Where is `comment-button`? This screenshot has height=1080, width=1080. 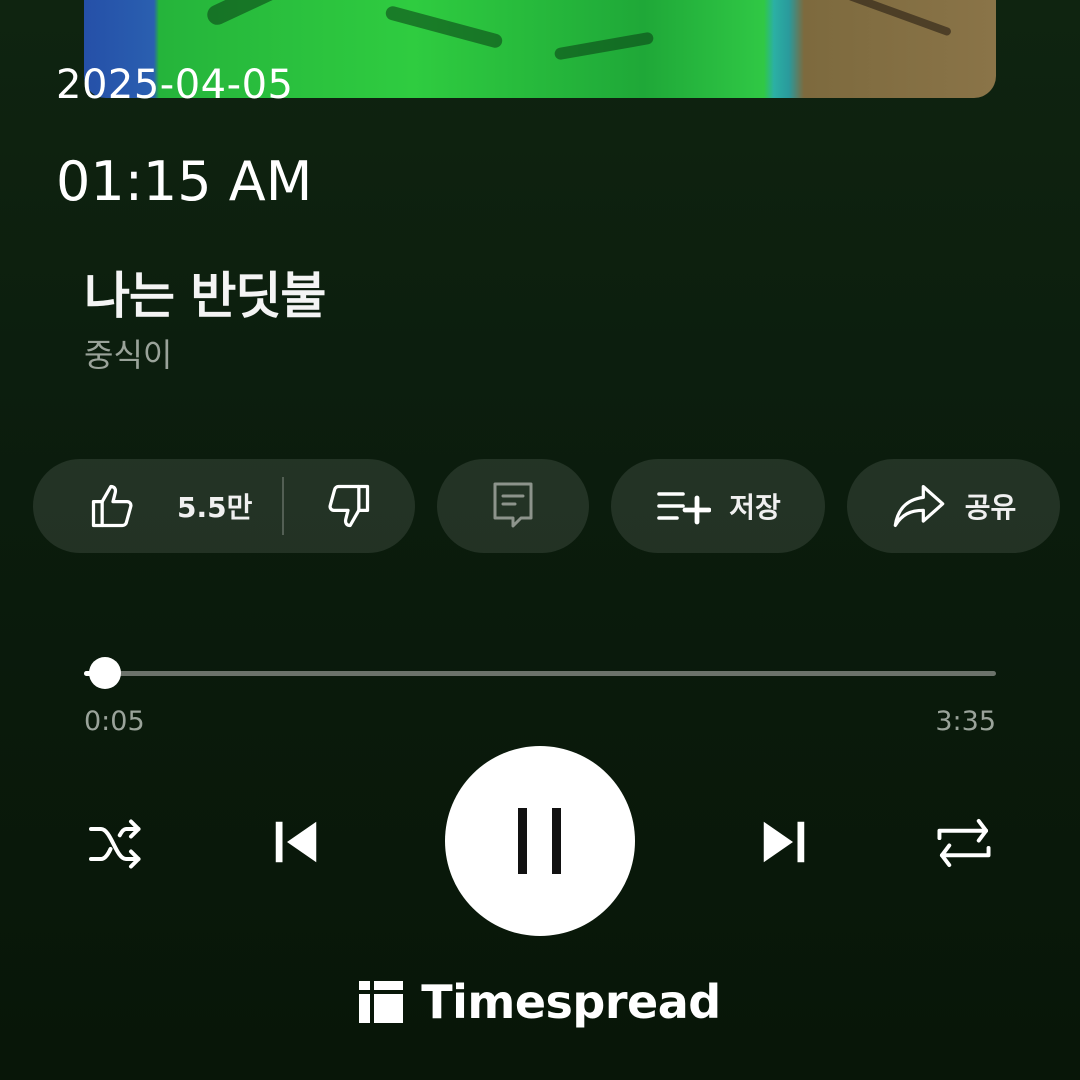
comment-button is located at coordinates (513, 506).